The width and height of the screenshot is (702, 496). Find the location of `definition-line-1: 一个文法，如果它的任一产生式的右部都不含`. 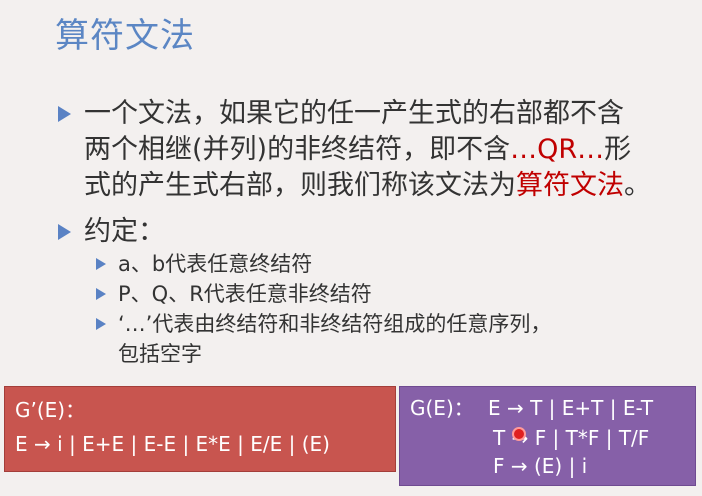

definition-line-1: 一个文法，如果它的任一产生式的右部都不含 is located at coordinates (354, 113).